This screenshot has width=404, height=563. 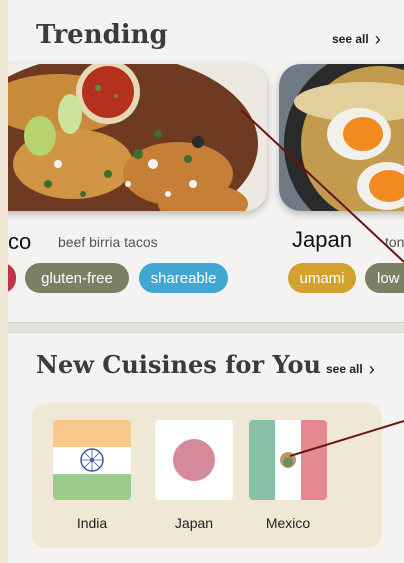 What do you see at coordinates (92, 460) in the screenshot?
I see `india-flag-icon` at bounding box center [92, 460].